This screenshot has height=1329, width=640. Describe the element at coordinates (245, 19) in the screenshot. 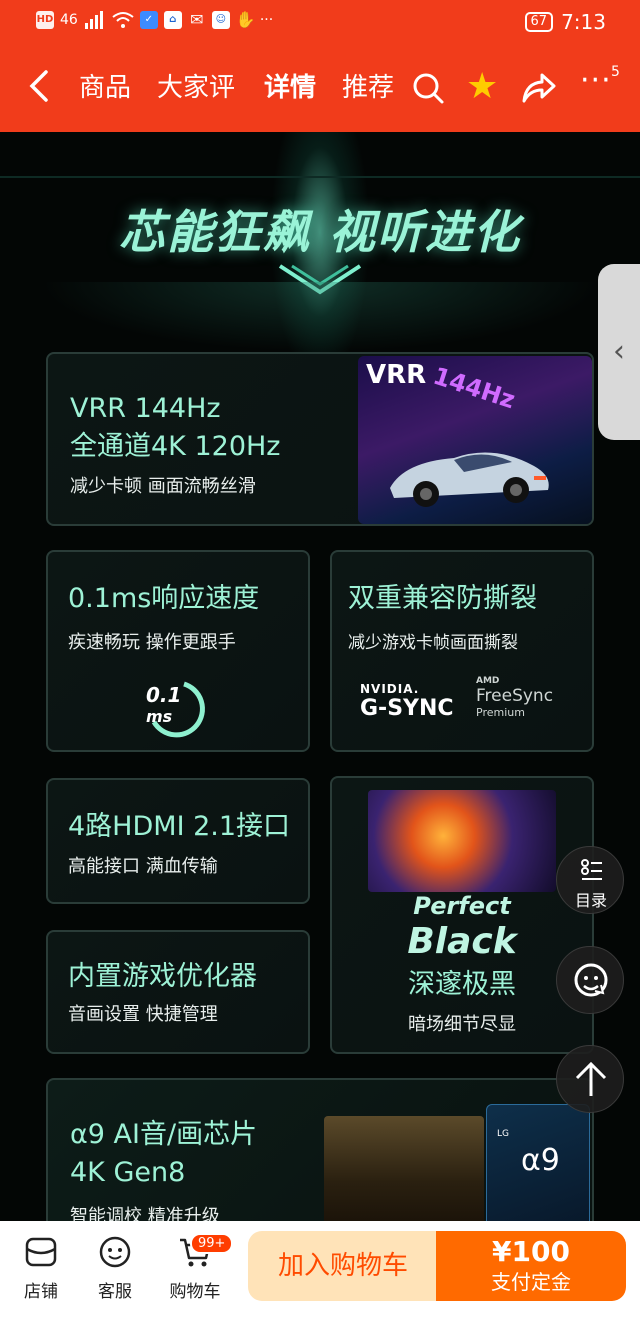

I see `hand-icon: ✋` at that location.